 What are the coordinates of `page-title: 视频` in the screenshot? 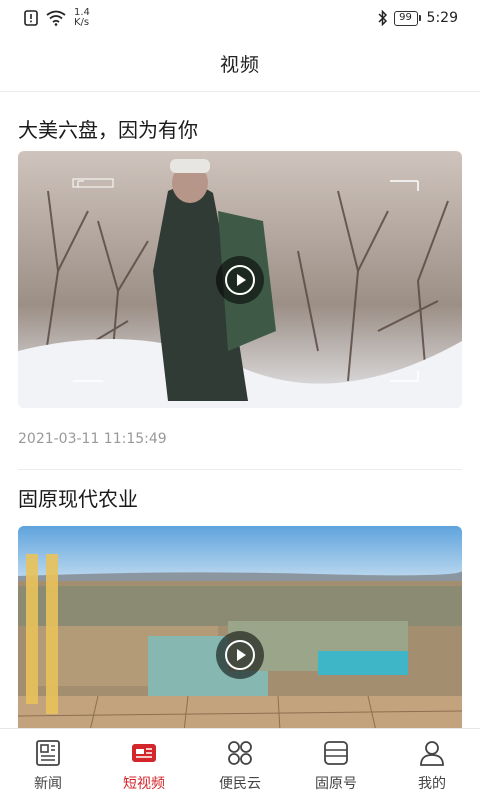 It's located at (239, 65).